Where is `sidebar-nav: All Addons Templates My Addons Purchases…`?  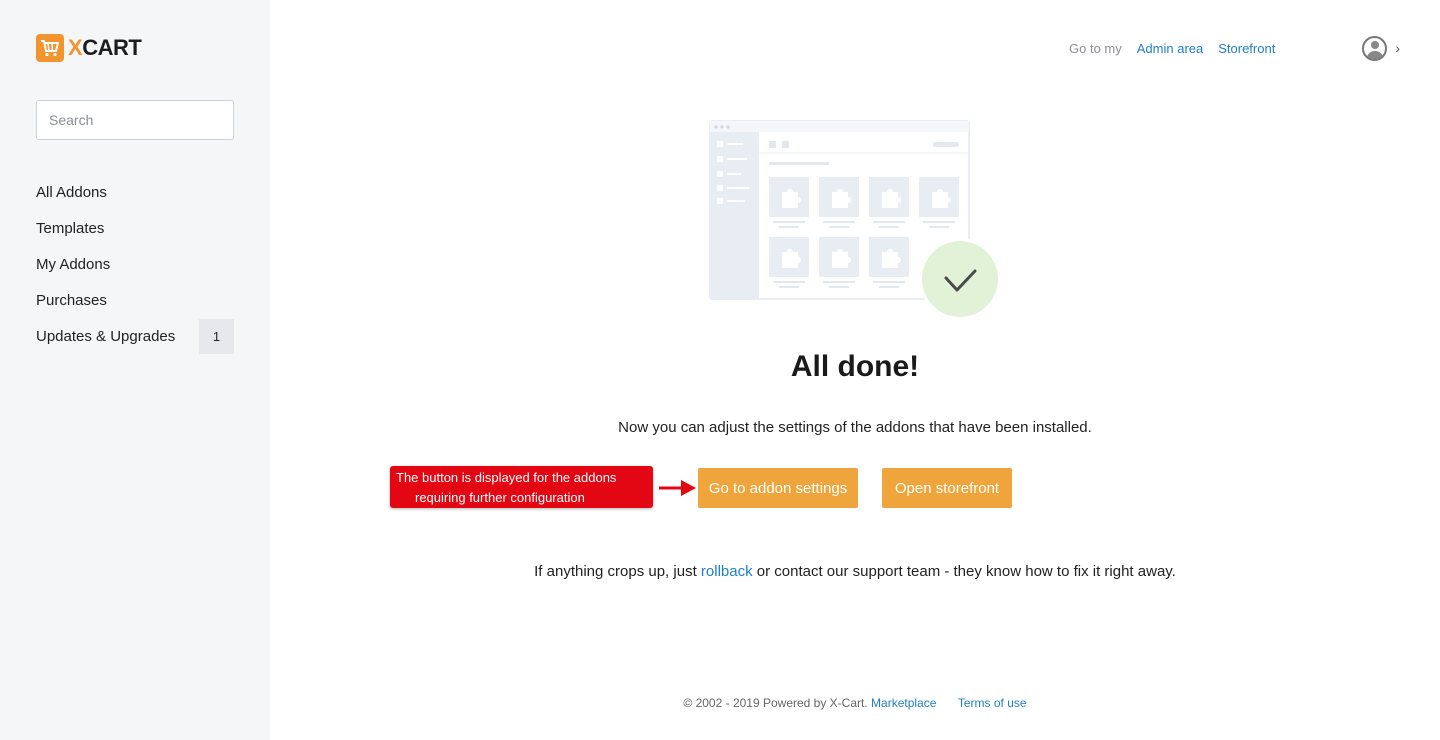 sidebar-nav: All Addons Templates My Addons Purchases… is located at coordinates (135, 264).